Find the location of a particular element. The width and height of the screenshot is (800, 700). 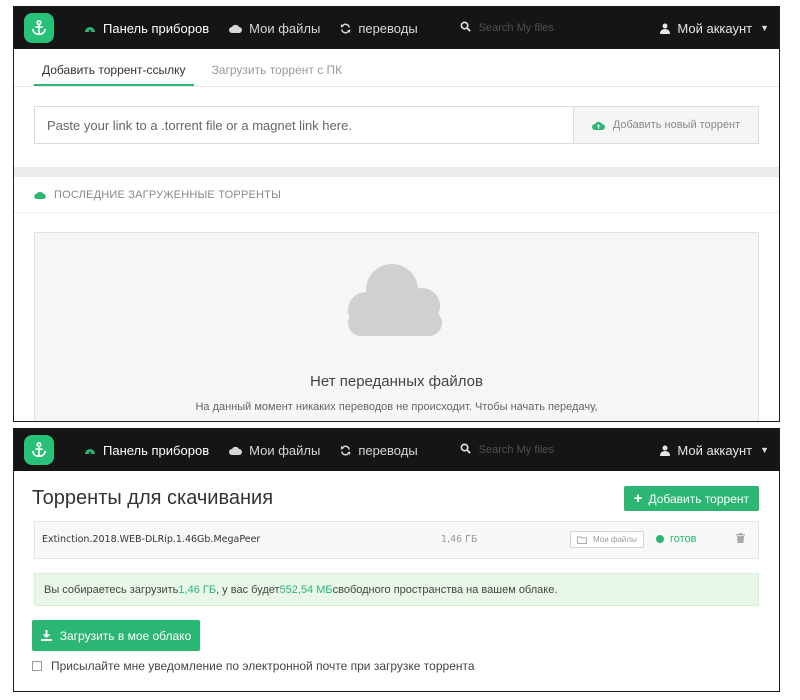

add-torrent-label: Добавить торрент is located at coordinates (698, 498).